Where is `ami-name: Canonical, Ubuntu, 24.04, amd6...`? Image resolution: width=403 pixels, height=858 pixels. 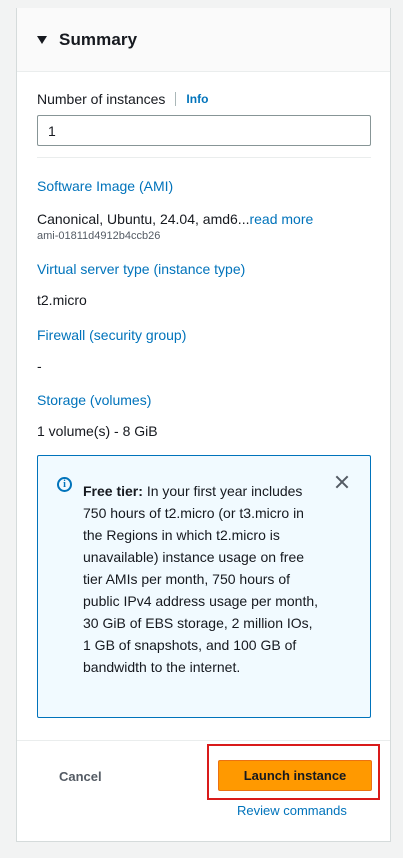
ami-name: Canonical, Ubuntu, 24.04, amd6... is located at coordinates (143, 219).